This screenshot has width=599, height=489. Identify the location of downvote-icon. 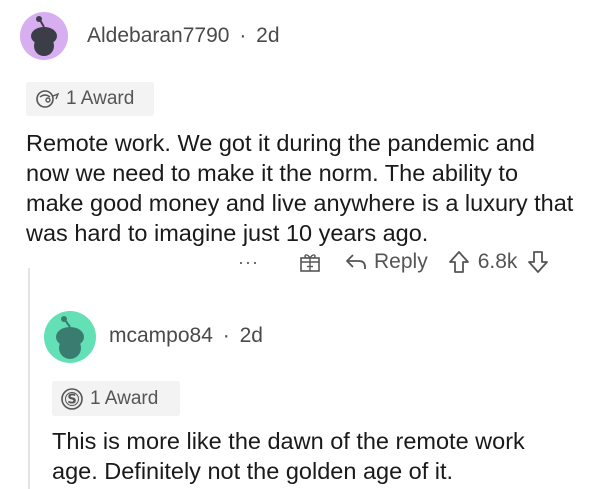
(538, 262).